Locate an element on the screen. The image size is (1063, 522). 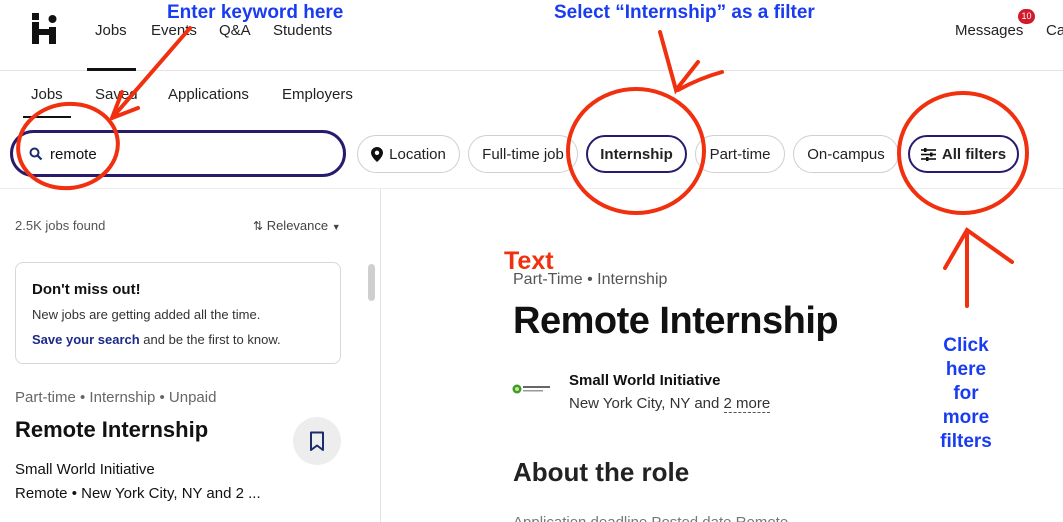
job-card-meta: Part-time • Internship • Unpaid is located at coordinates (116, 397).